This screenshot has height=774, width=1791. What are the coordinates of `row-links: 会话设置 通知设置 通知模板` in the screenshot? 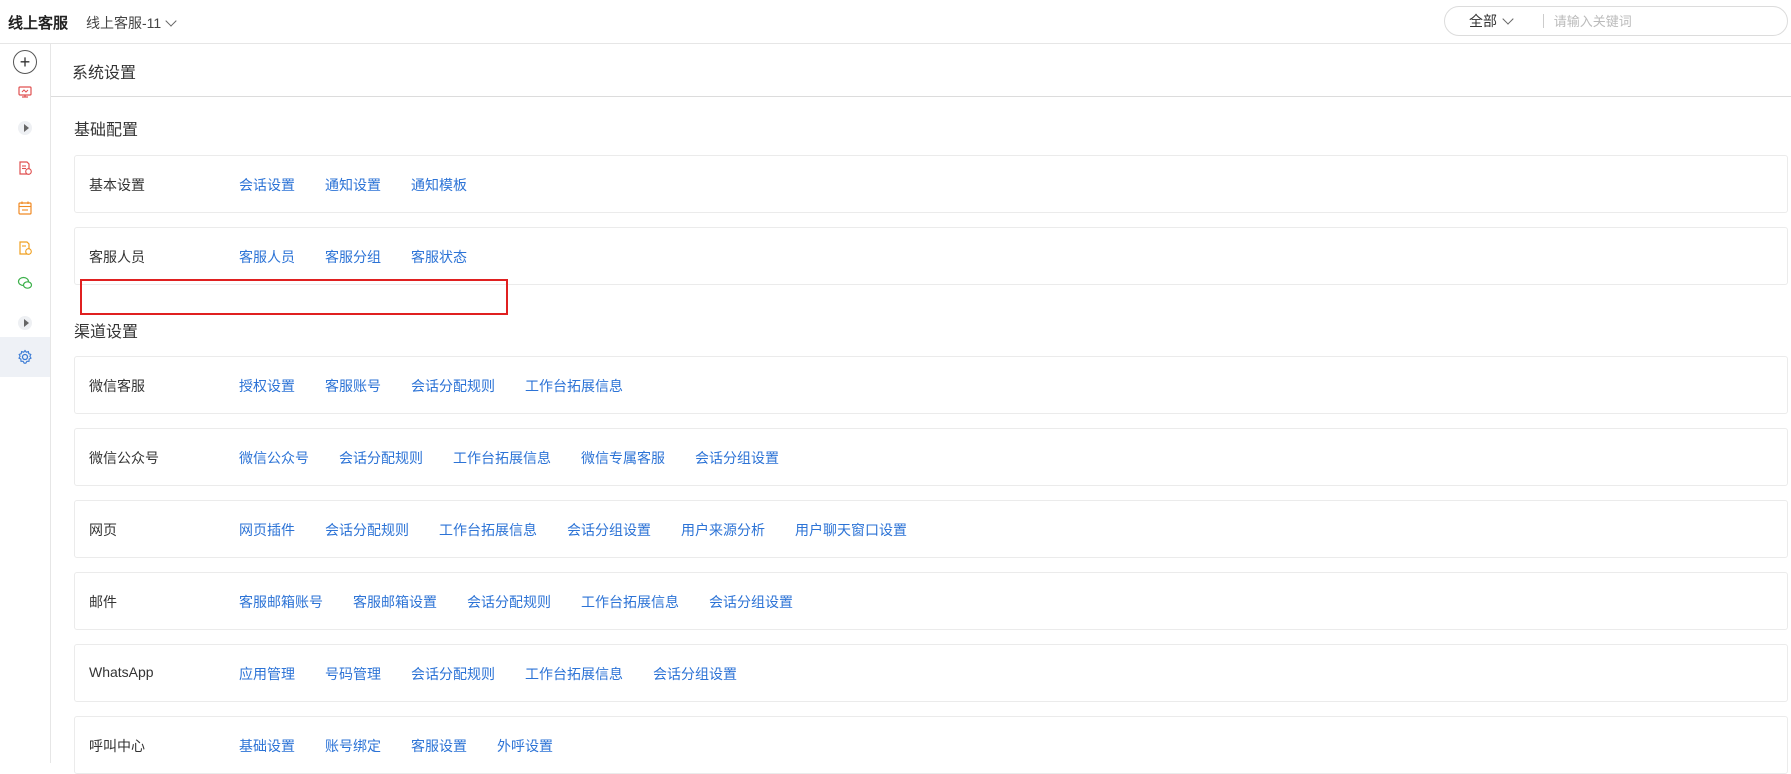 It's located at (353, 185).